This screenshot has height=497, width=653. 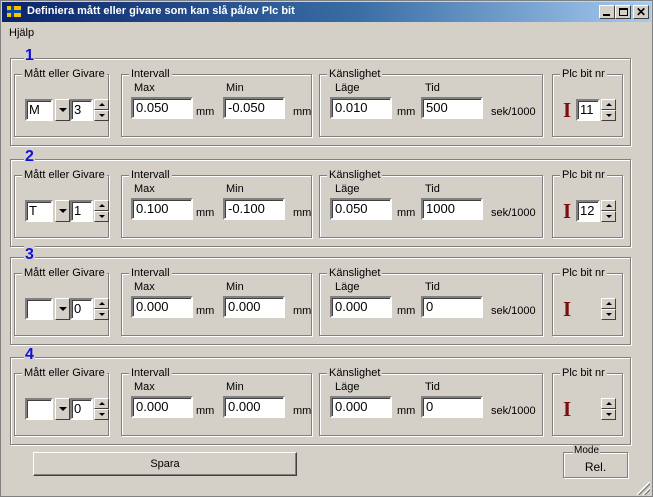 What do you see at coordinates (14, 11) in the screenshot?
I see `swedish-flag-icon` at bounding box center [14, 11].